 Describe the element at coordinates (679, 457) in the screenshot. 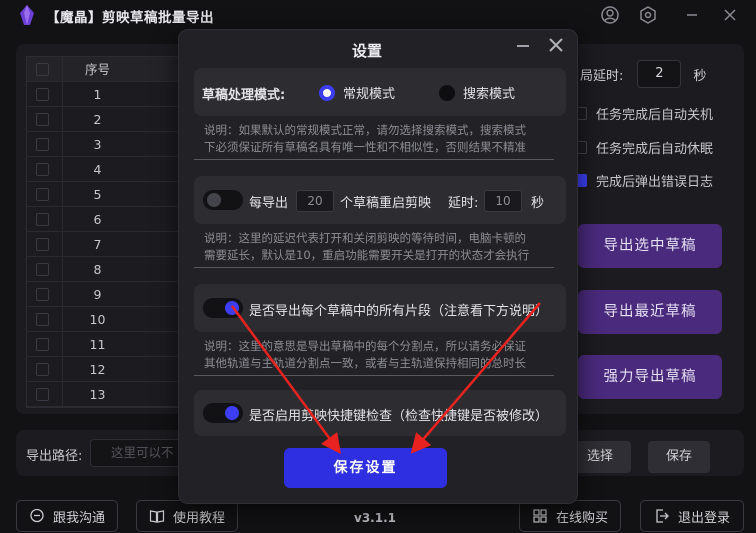

I see `save-path-button: 保存` at that location.